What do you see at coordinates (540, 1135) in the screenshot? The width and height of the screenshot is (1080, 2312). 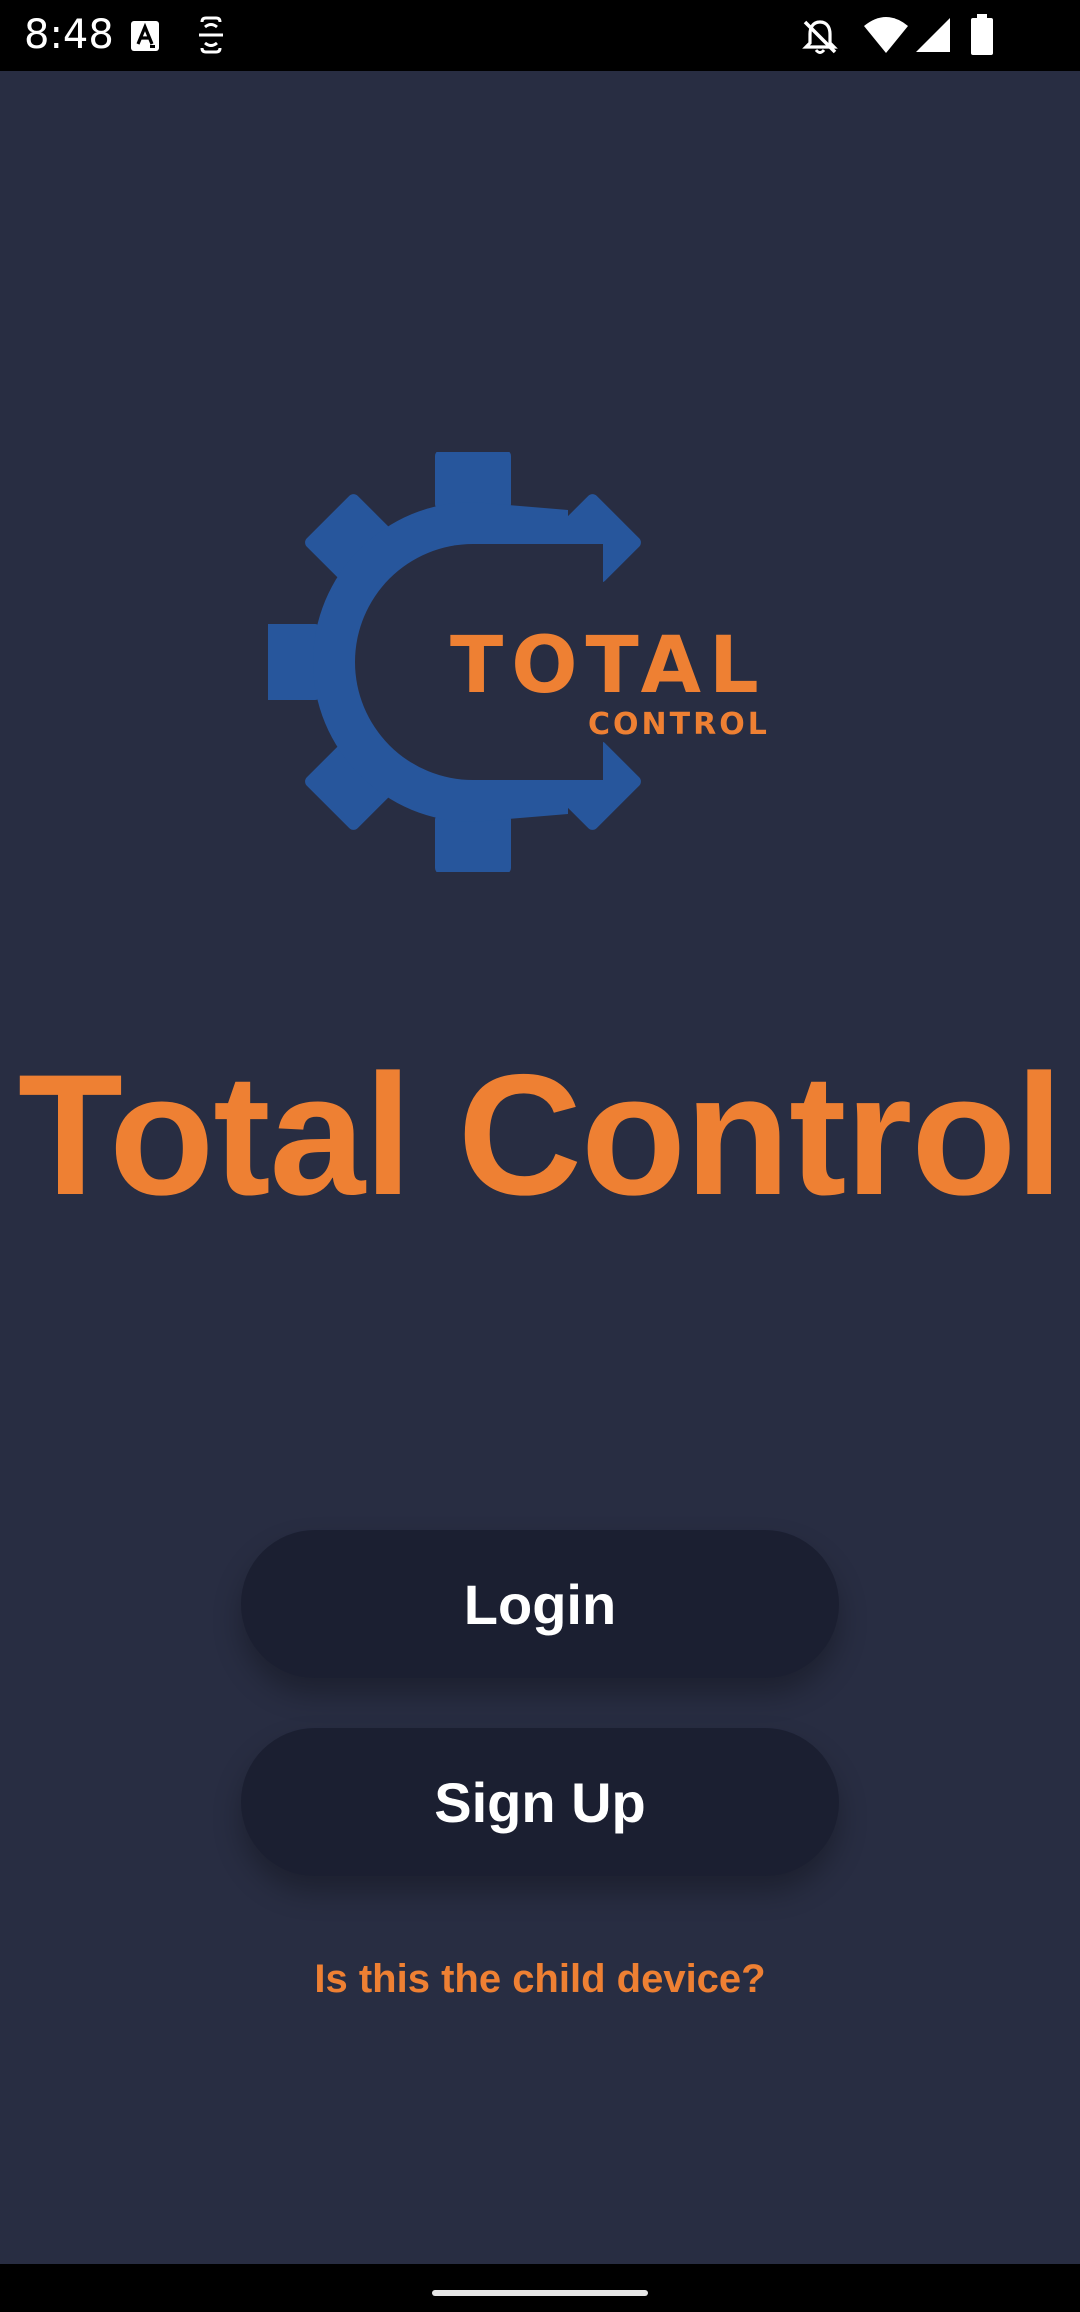 I see `app-title: Total Control` at bounding box center [540, 1135].